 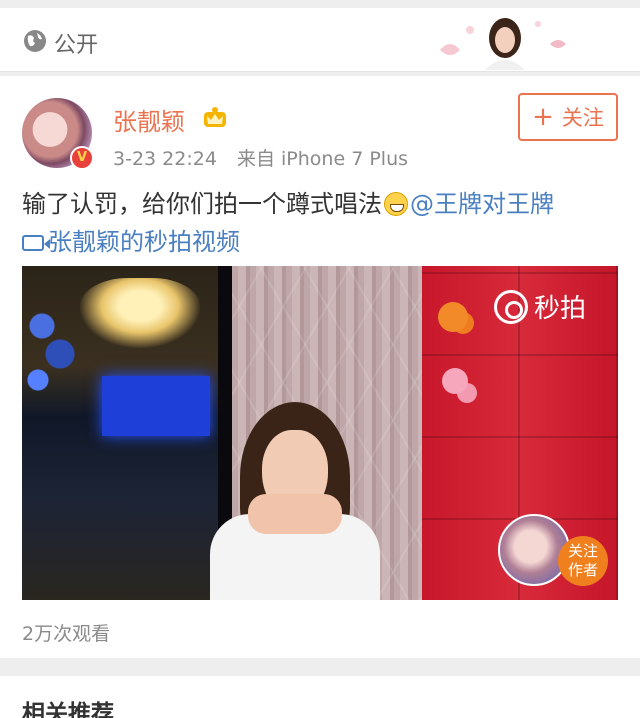 What do you see at coordinates (76, 45) in the screenshot?
I see `visibility-label: 公开` at bounding box center [76, 45].